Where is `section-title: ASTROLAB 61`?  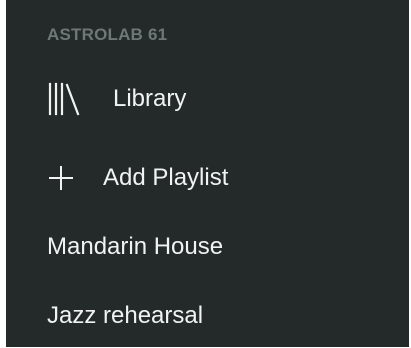 section-title: ASTROLAB 61 is located at coordinates (107, 34).